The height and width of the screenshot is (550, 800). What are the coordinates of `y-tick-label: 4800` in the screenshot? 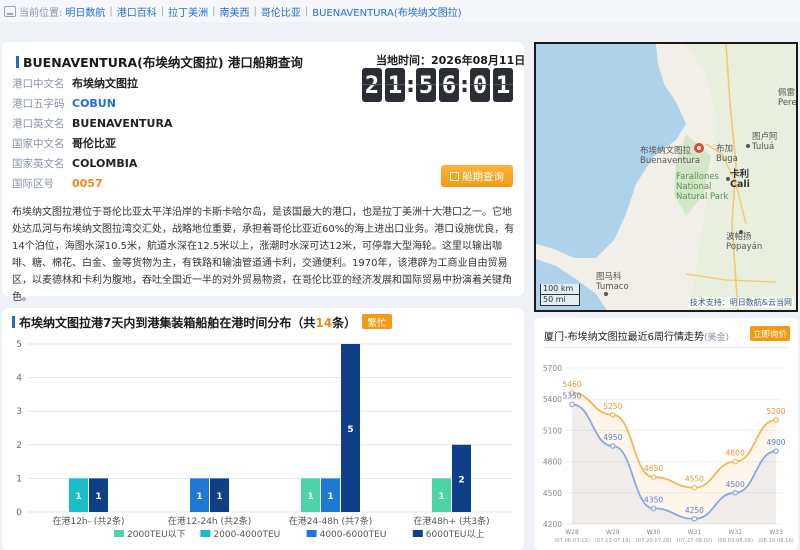 It's located at (552, 462).